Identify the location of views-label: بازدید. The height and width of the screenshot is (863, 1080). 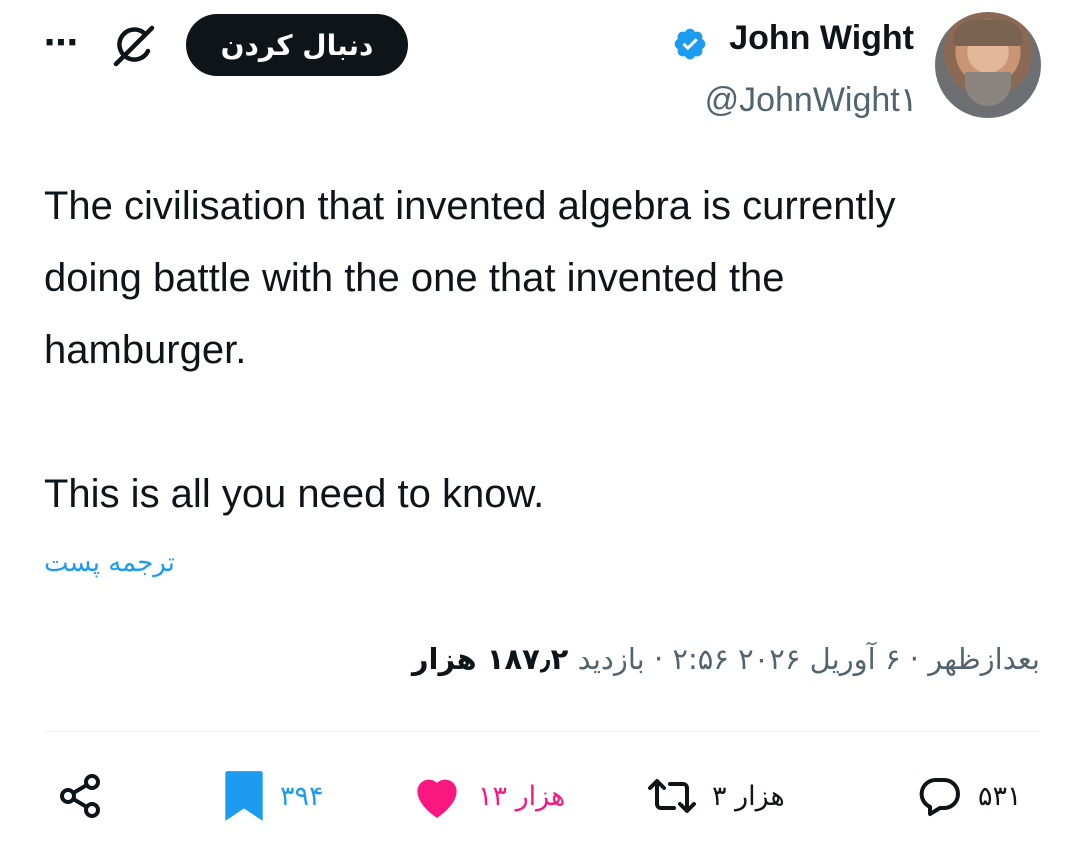
(611, 659).